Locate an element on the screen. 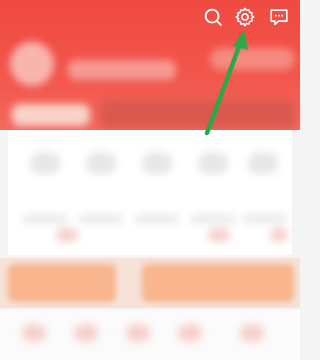 This screenshot has width=320, height=360. promo-button-left is located at coordinates (62, 283).